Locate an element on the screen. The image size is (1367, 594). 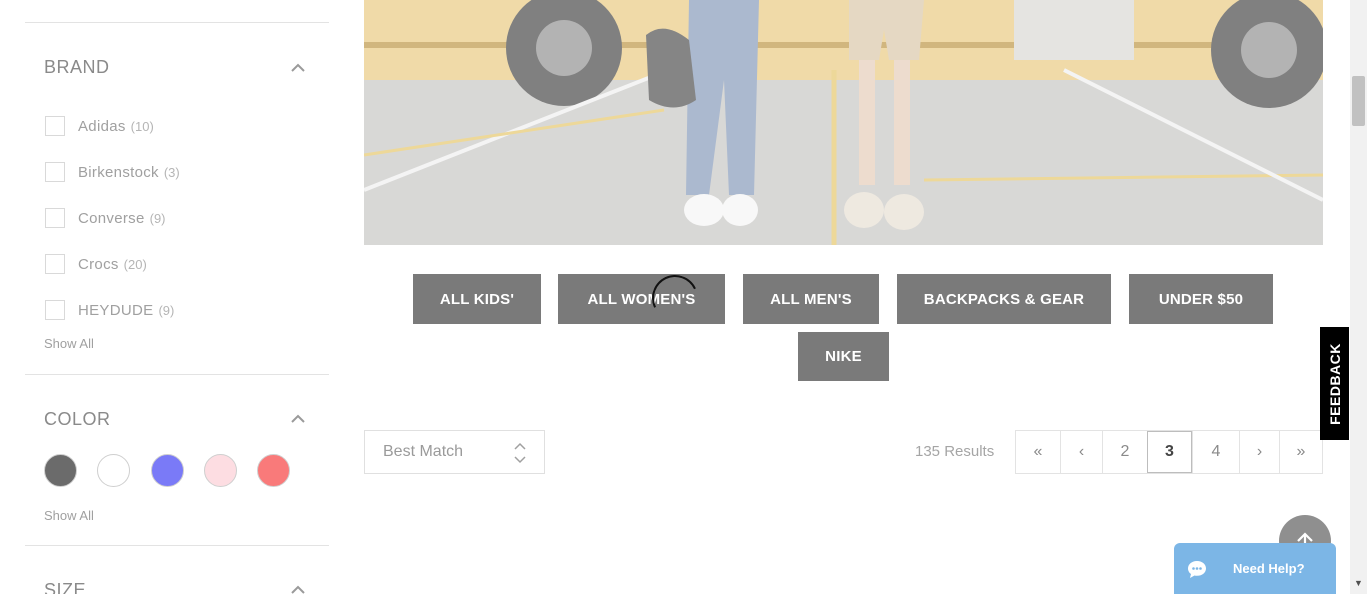
color-swatch-red is located at coordinates (273, 470).